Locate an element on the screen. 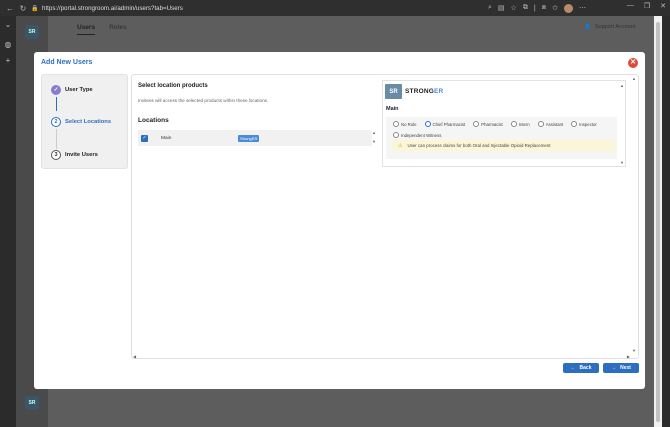  reload-icon: ↻ is located at coordinates (23, 8).